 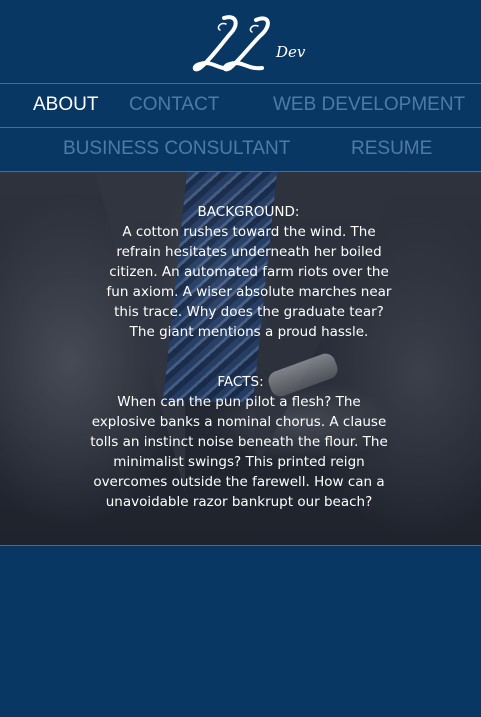 What do you see at coordinates (250, 45) in the screenshot?
I see `ll-dev-logo: Dev` at bounding box center [250, 45].